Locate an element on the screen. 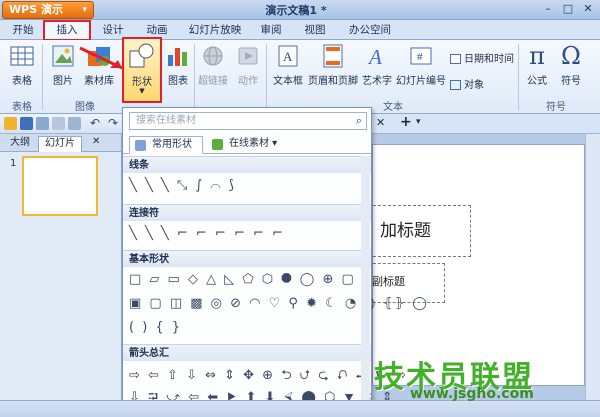 The height and width of the screenshot is (417, 600). tab-home: 开始 is located at coordinates (23, 31).